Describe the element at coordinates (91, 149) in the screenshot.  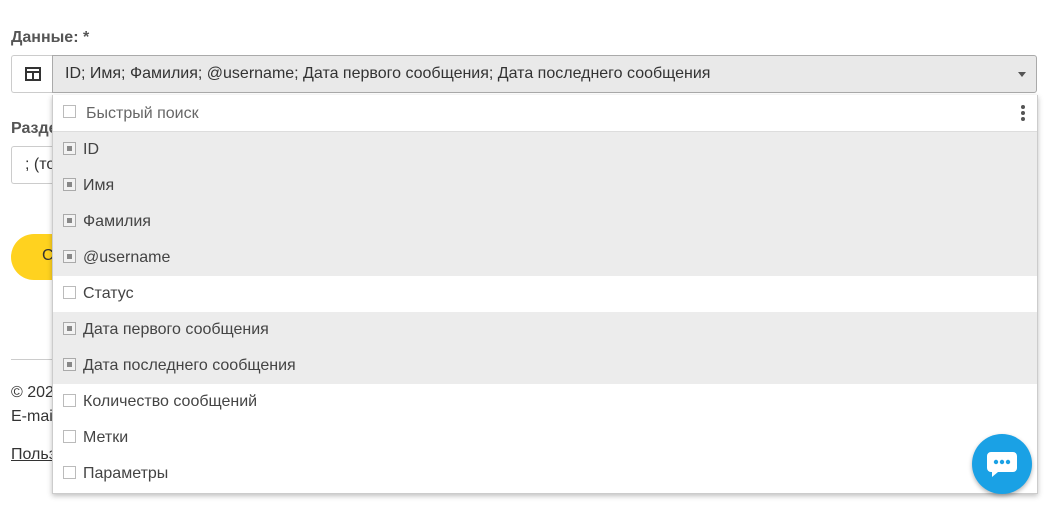
I see `option-label: ID` at that location.